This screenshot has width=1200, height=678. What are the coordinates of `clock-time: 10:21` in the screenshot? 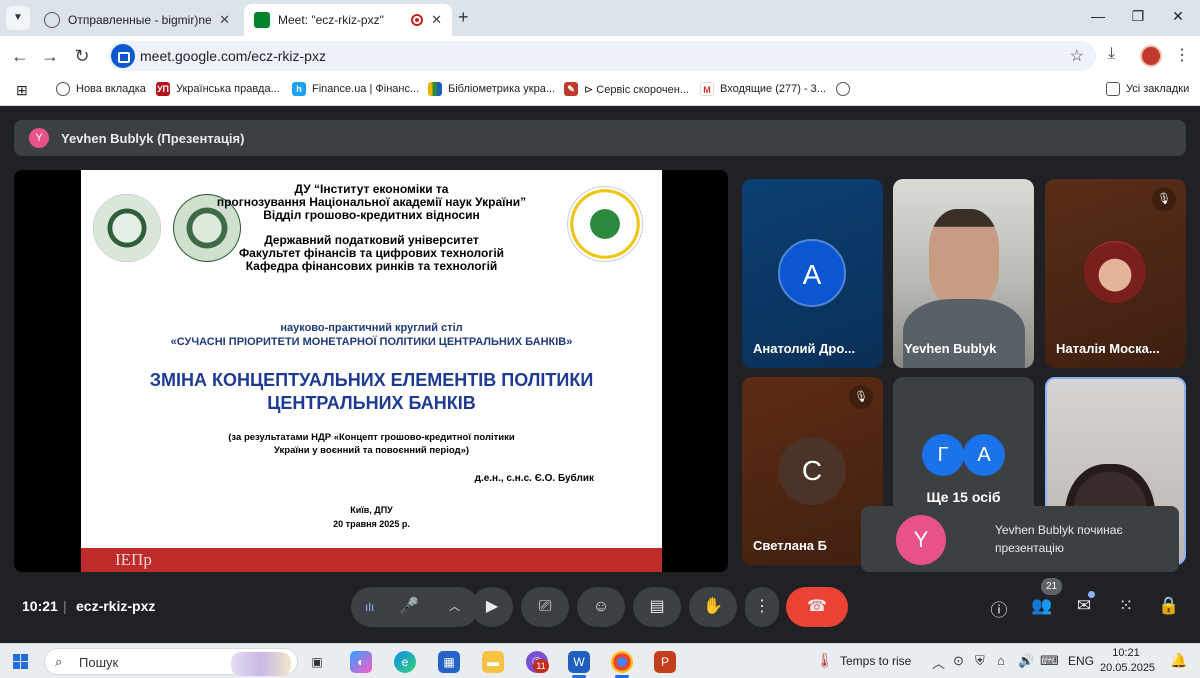 It's located at (1126, 653).